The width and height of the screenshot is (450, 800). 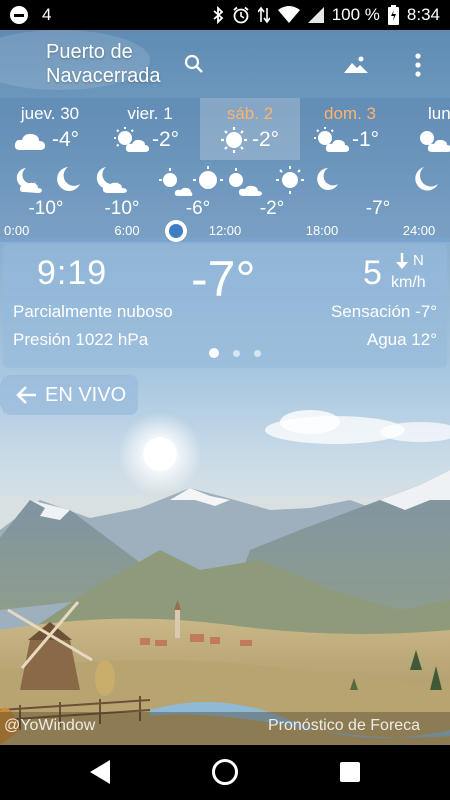 What do you see at coordinates (225, 64) in the screenshot?
I see `app-bar: Puerto de Navacerrada` at bounding box center [225, 64].